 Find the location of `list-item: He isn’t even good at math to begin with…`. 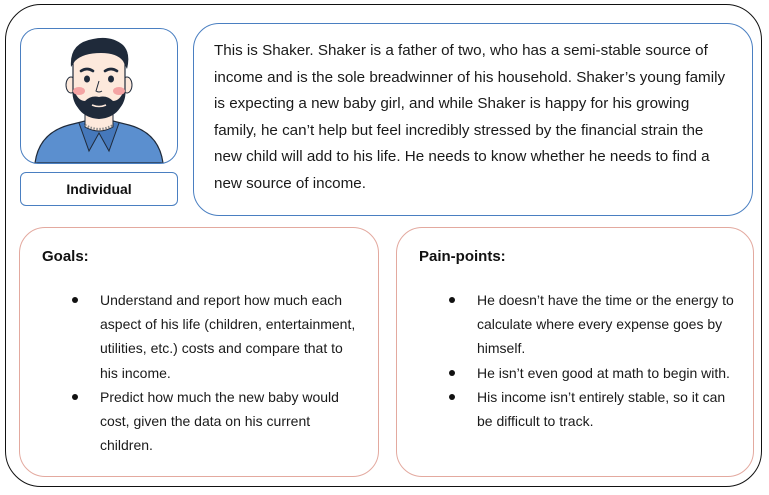

list-item: He isn’t even good at math to begin with… is located at coordinates (594, 373).